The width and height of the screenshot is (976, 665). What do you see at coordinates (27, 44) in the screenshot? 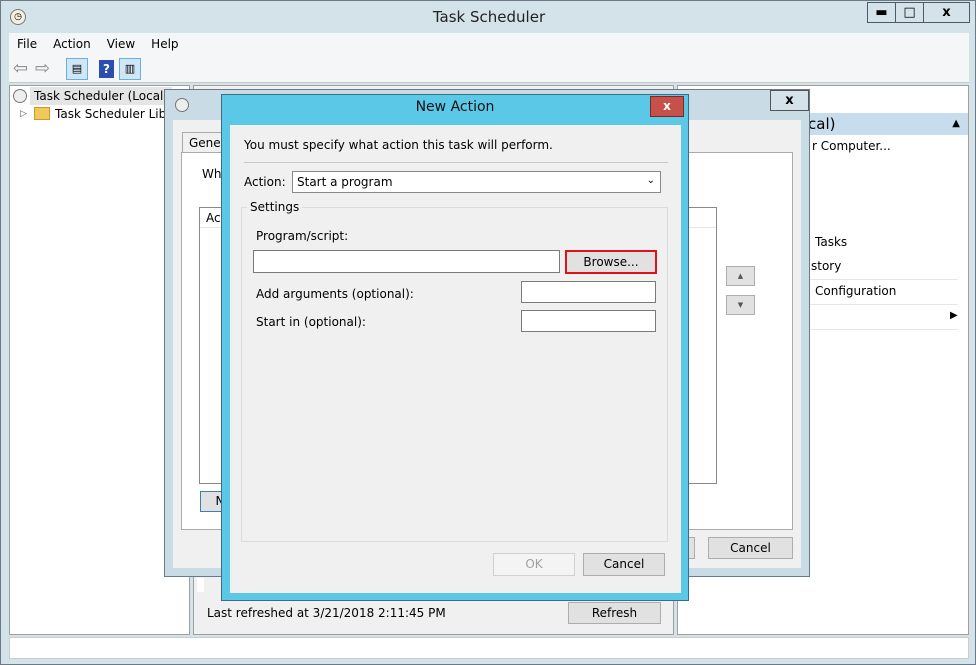
I see `menu-file: File` at bounding box center [27, 44].